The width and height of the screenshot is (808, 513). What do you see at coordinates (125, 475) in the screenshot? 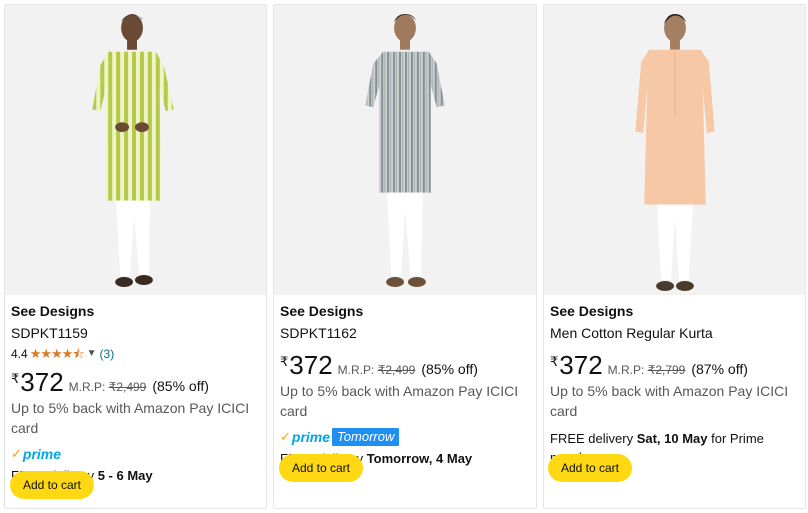
I see `delivery-date: 5 - 6 May` at bounding box center [125, 475].